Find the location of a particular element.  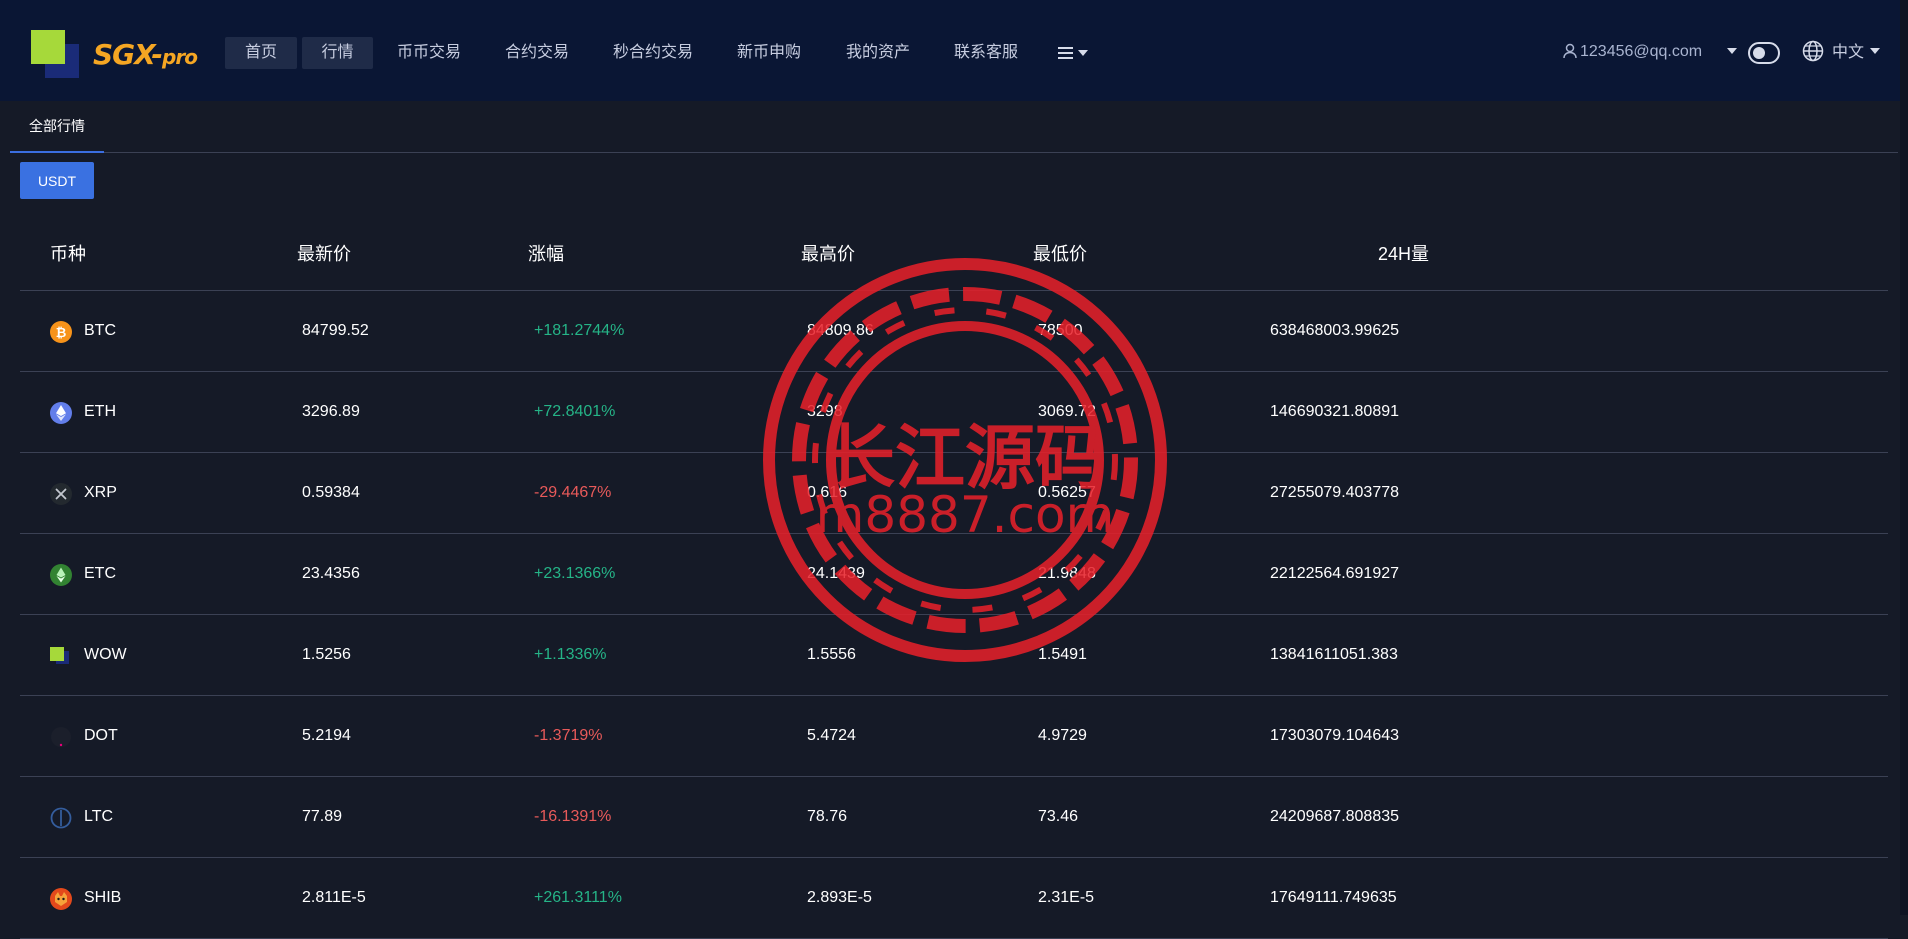

logo-square-green is located at coordinates (48, 47).